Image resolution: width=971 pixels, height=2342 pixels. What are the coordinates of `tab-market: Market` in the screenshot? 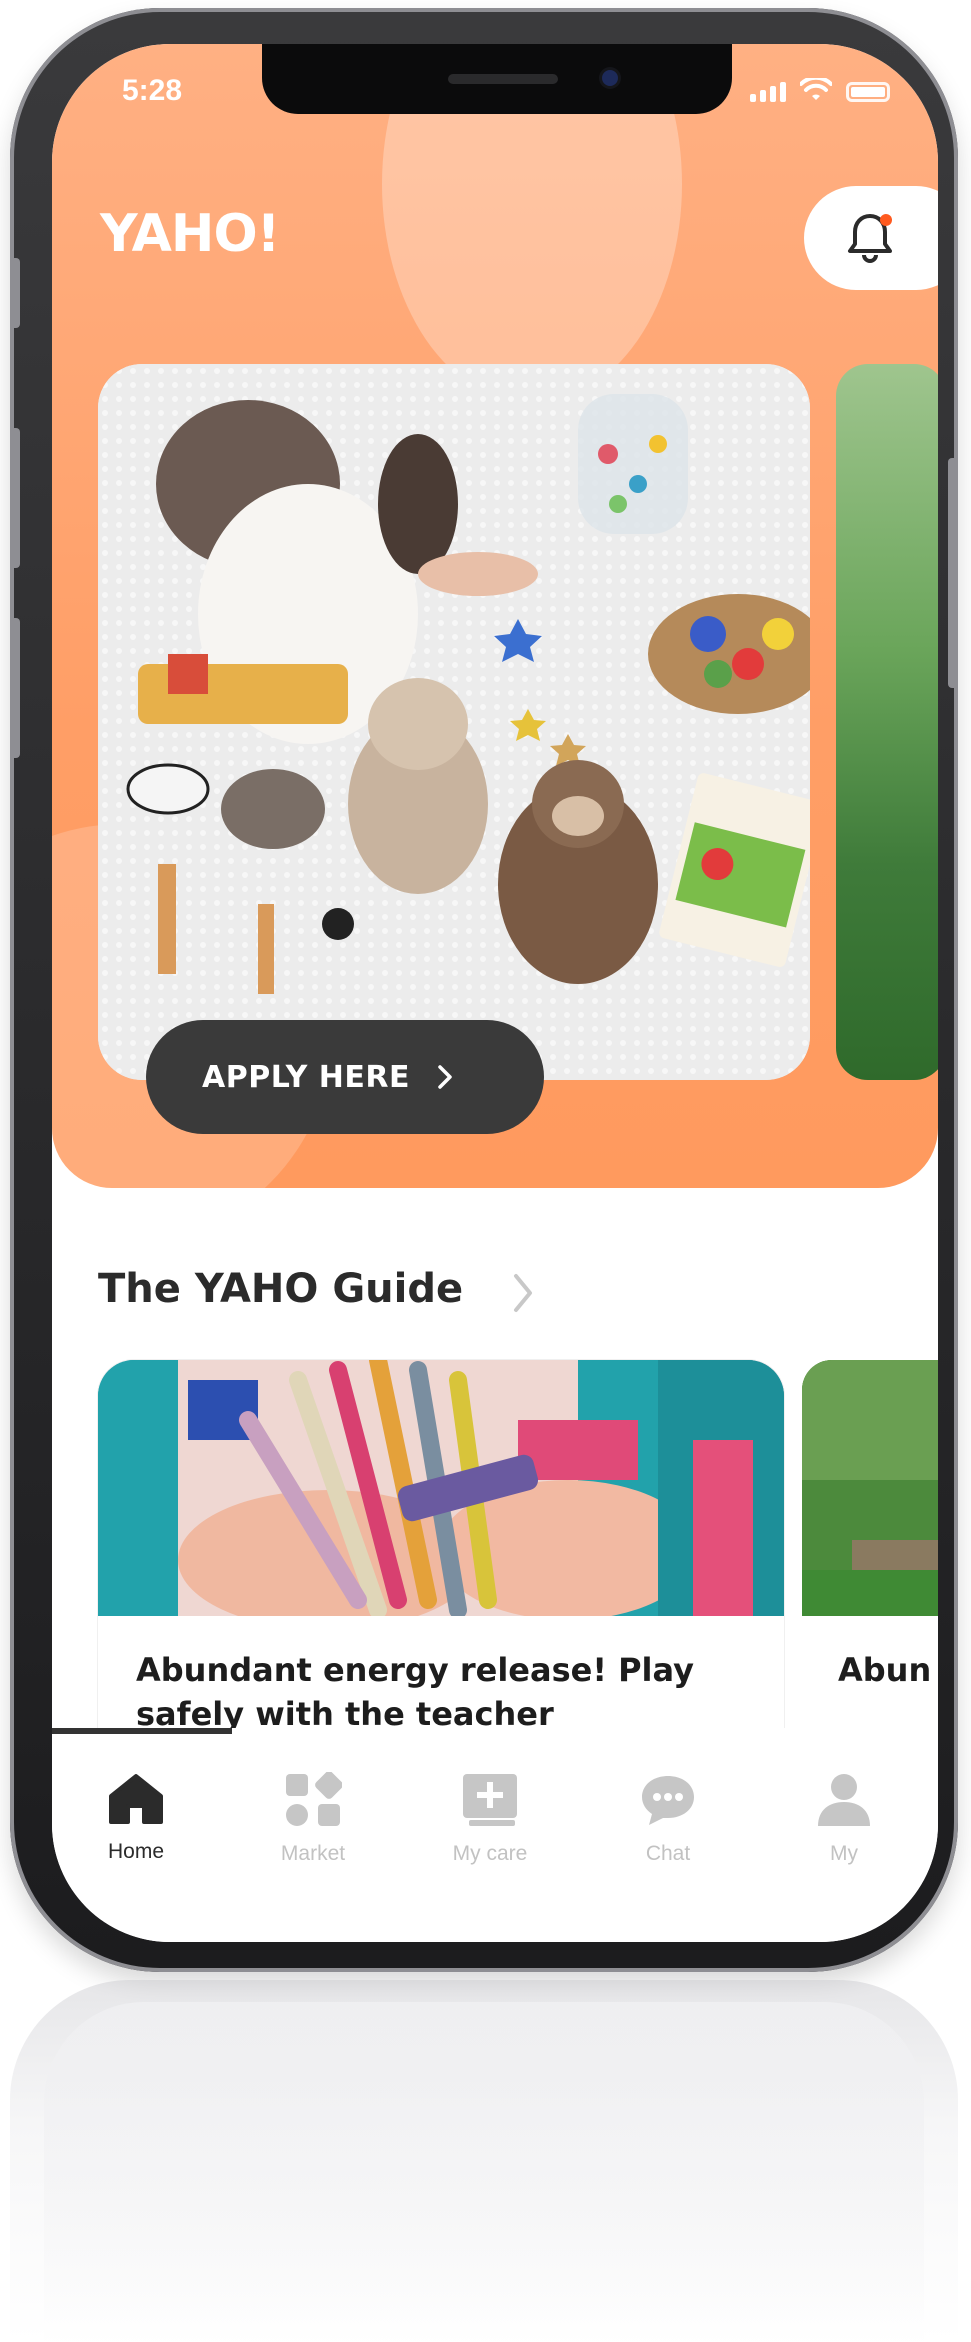 It's located at (313, 1819).